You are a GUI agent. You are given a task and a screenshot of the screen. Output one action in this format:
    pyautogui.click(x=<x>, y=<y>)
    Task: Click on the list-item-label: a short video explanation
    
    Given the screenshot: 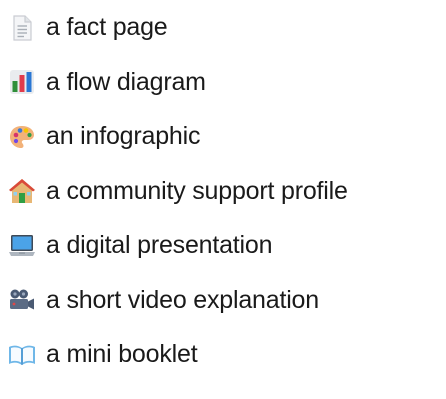 What is the action you would take?
    pyautogui.click(x=182, y=299)
    